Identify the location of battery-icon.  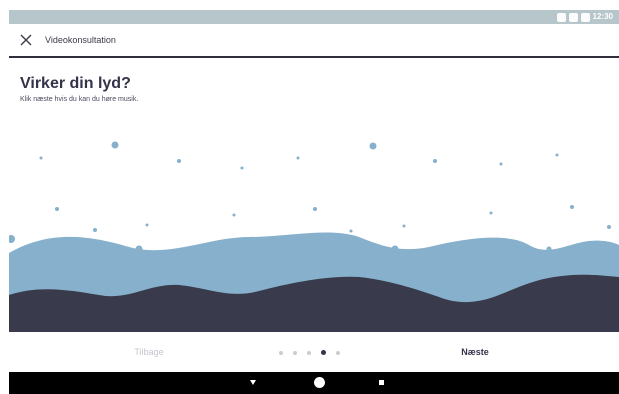
(585, 17).